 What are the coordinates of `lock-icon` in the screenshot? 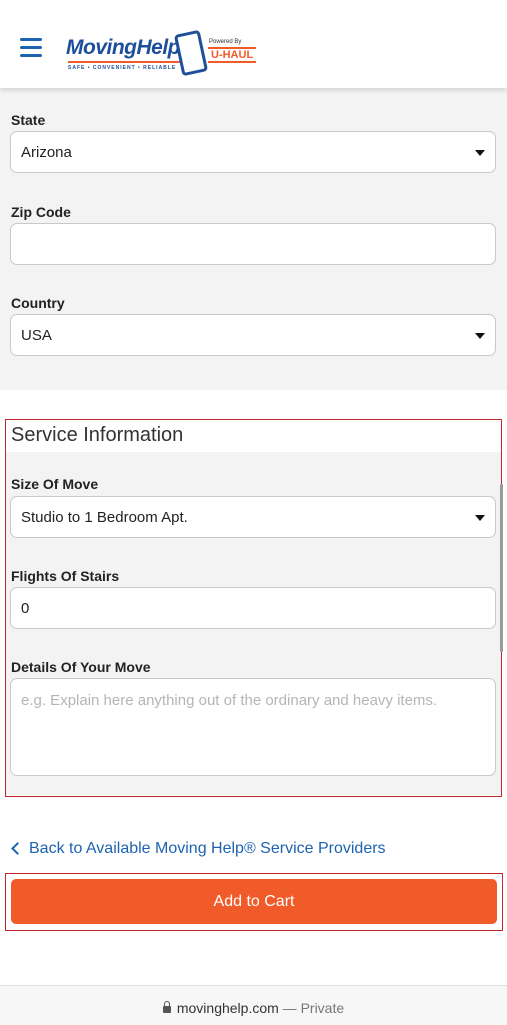 It's located at (166, 1007).